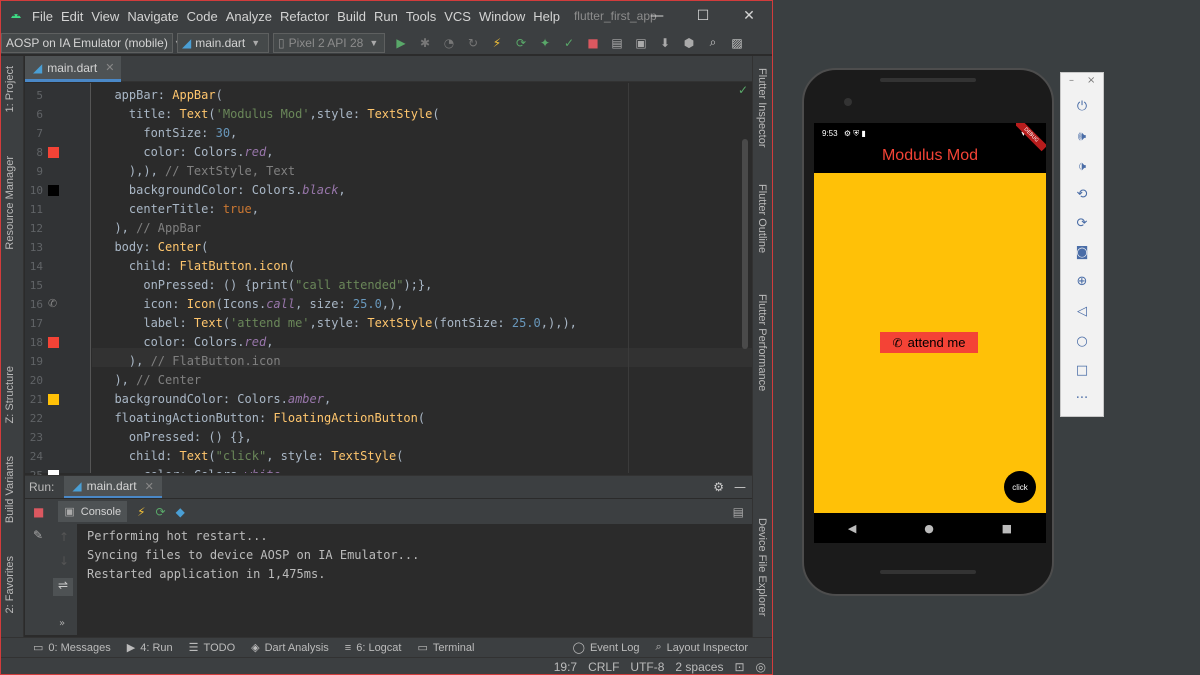 This screenshot has width=1200, height=675. I want to click on menu-edit: Edit, so click(72, 16).